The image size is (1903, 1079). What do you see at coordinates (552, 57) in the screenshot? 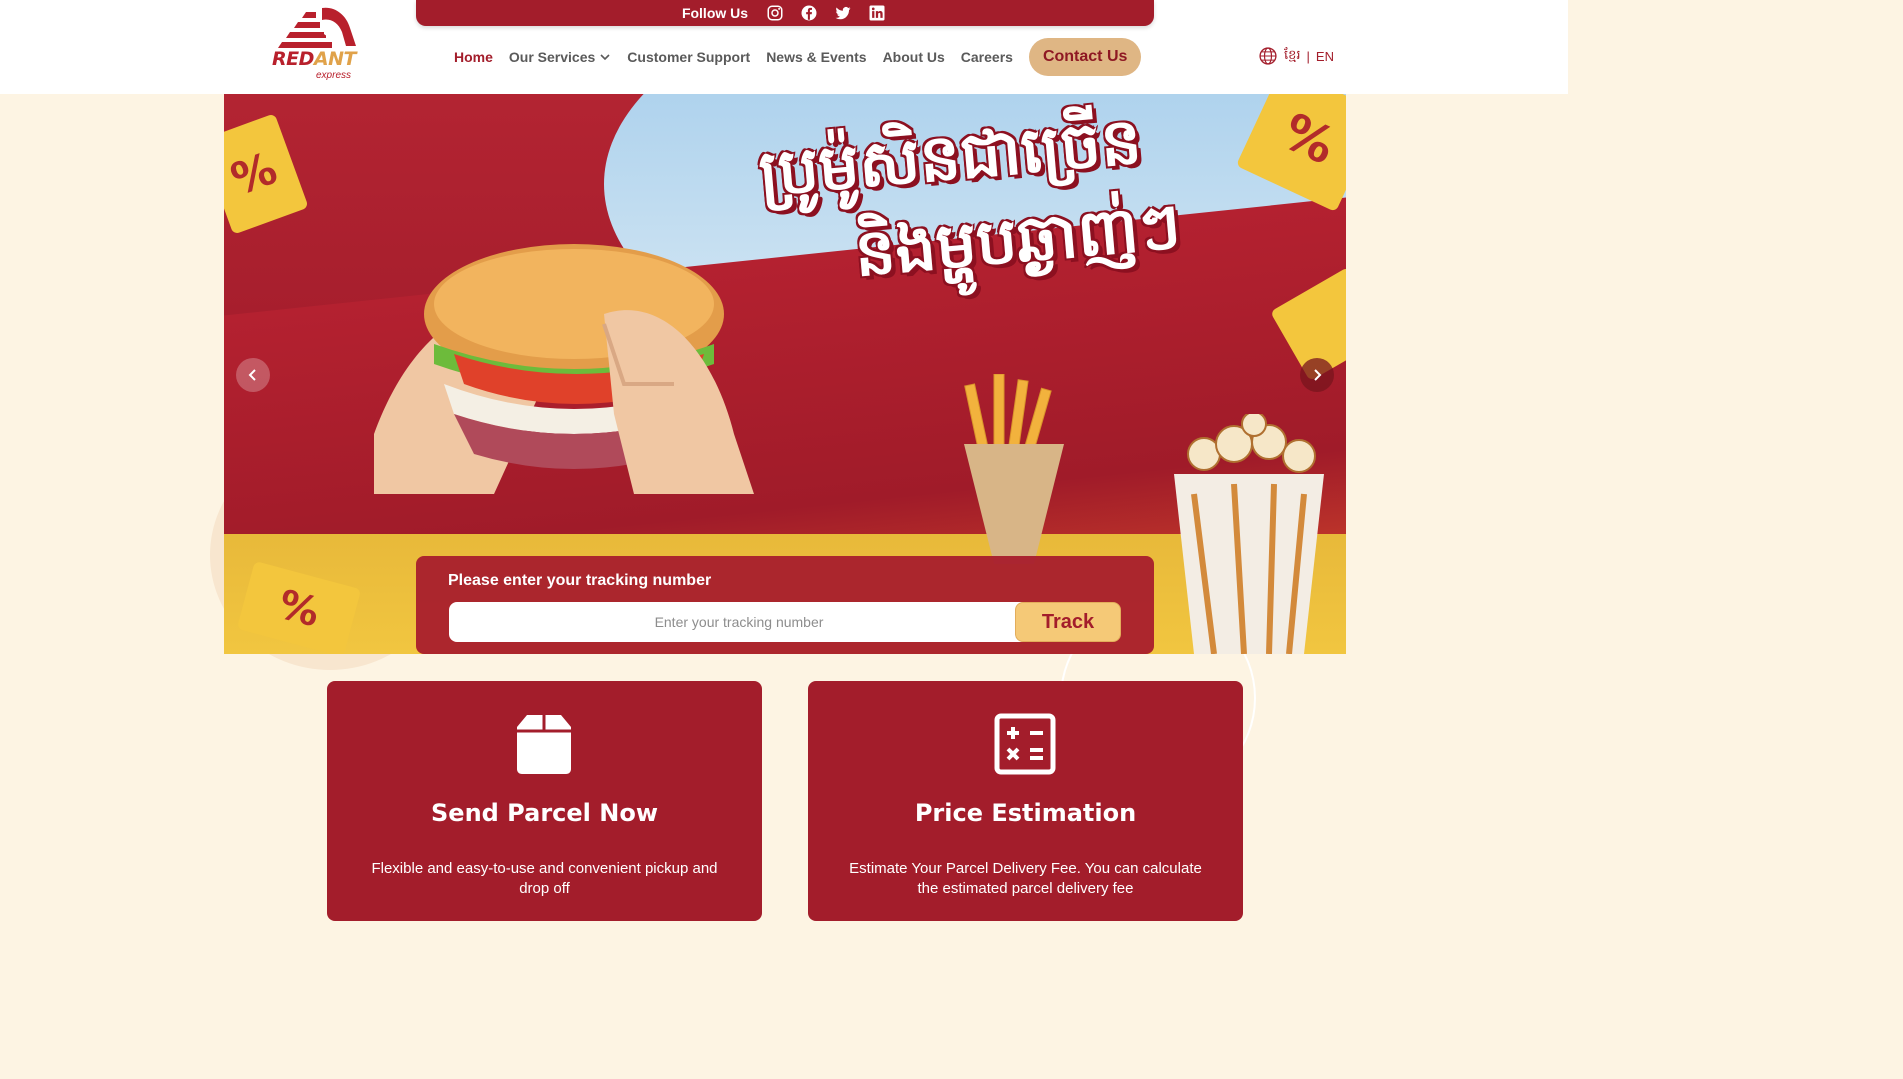
I see `nav-item-label: Our Services` at bounding box center [552, 57].